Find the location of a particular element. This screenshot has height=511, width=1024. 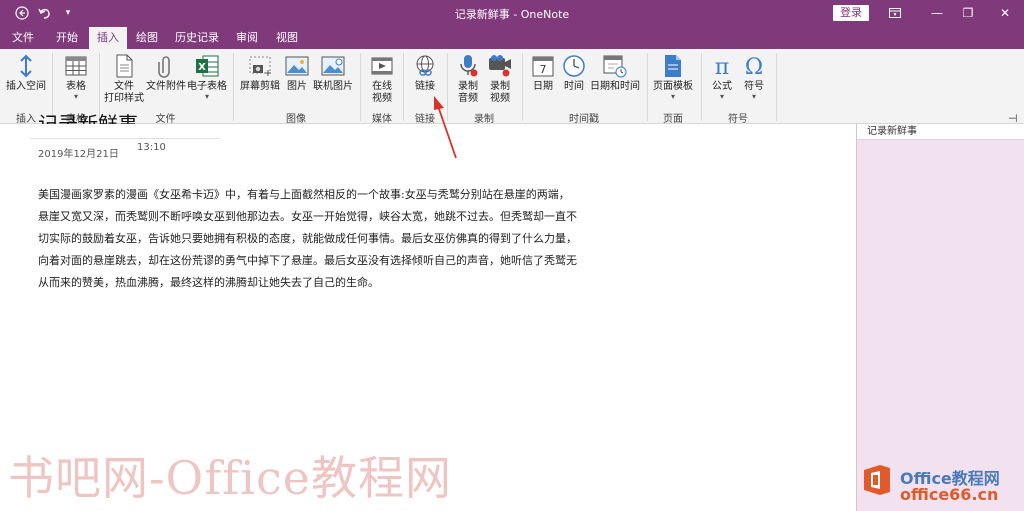

annotation-arrow is located at coordinates (445, 127).